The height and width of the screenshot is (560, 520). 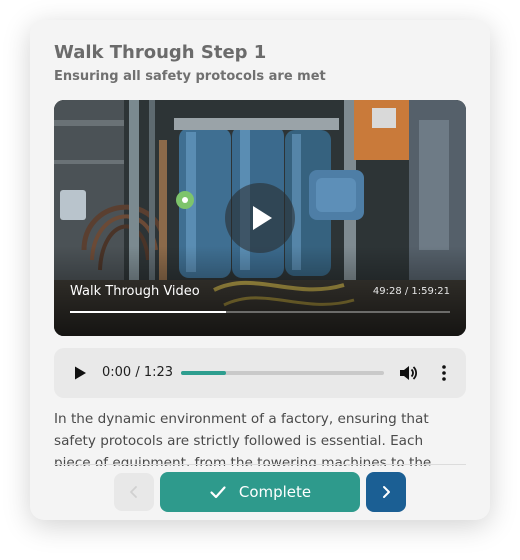 I want to click on chevron-left-icon, so click(x=133, y=492).